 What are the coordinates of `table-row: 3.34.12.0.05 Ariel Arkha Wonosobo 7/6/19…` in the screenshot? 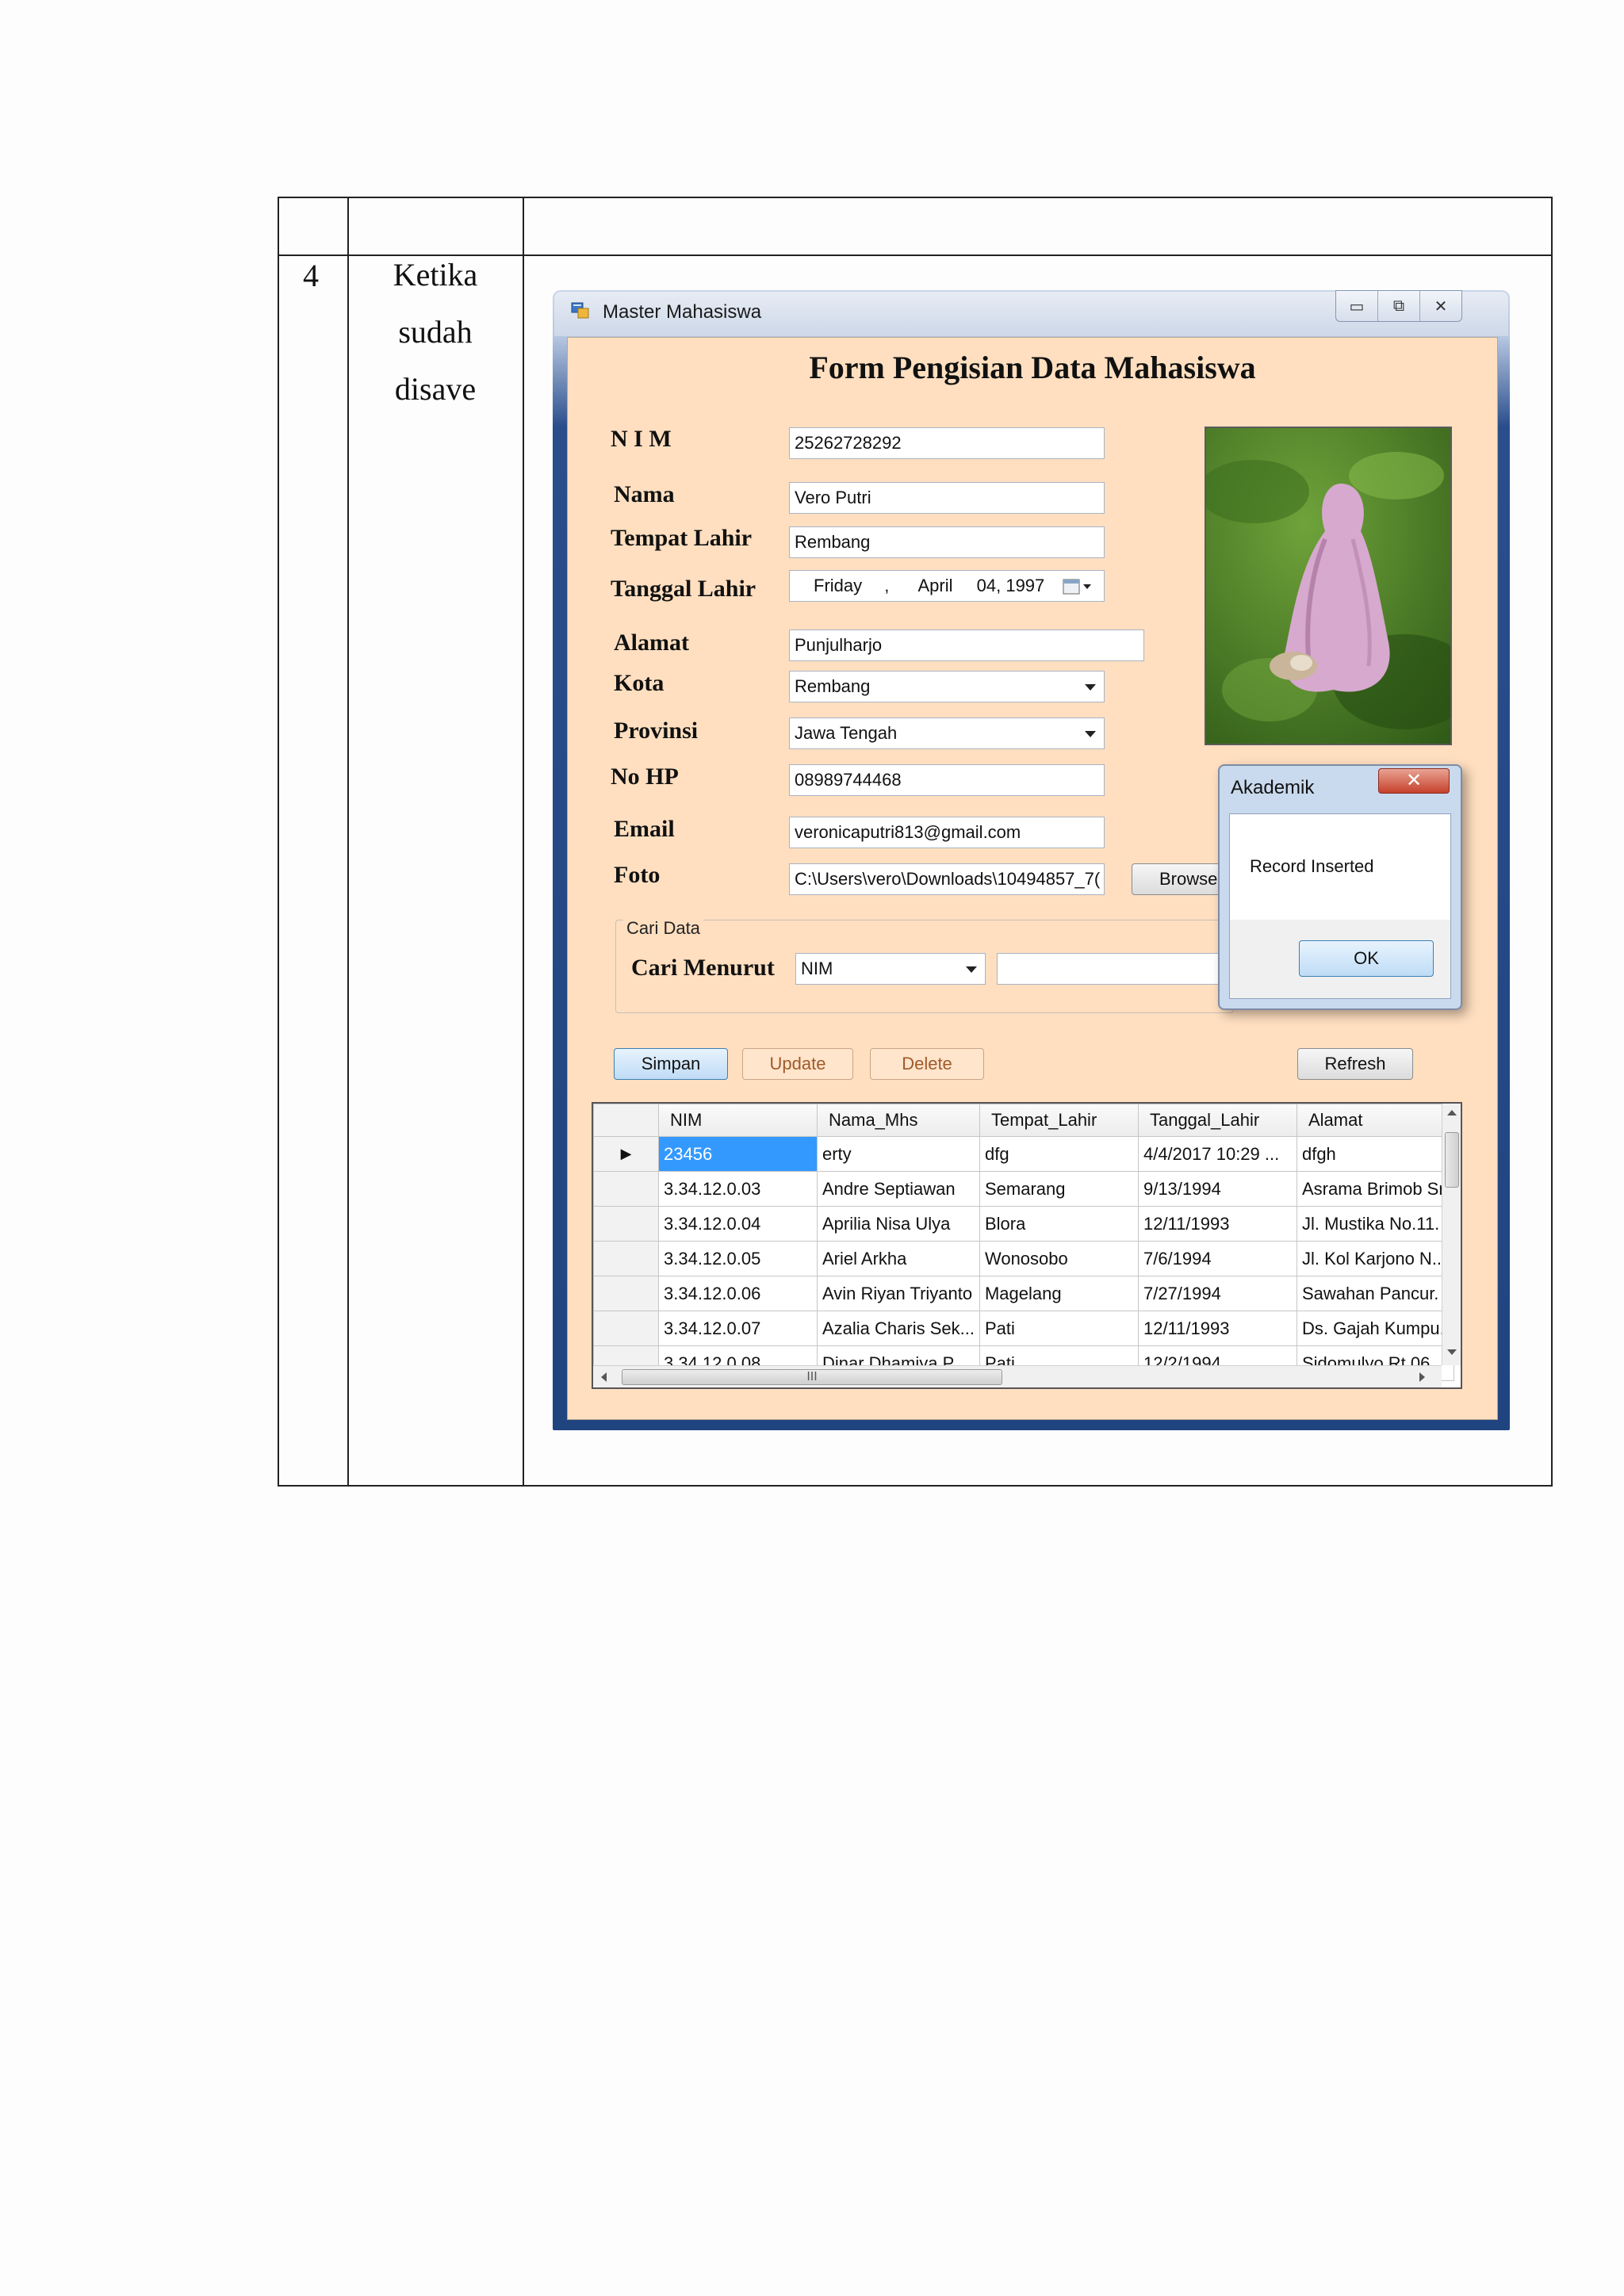 It's located at (1023, 1258).